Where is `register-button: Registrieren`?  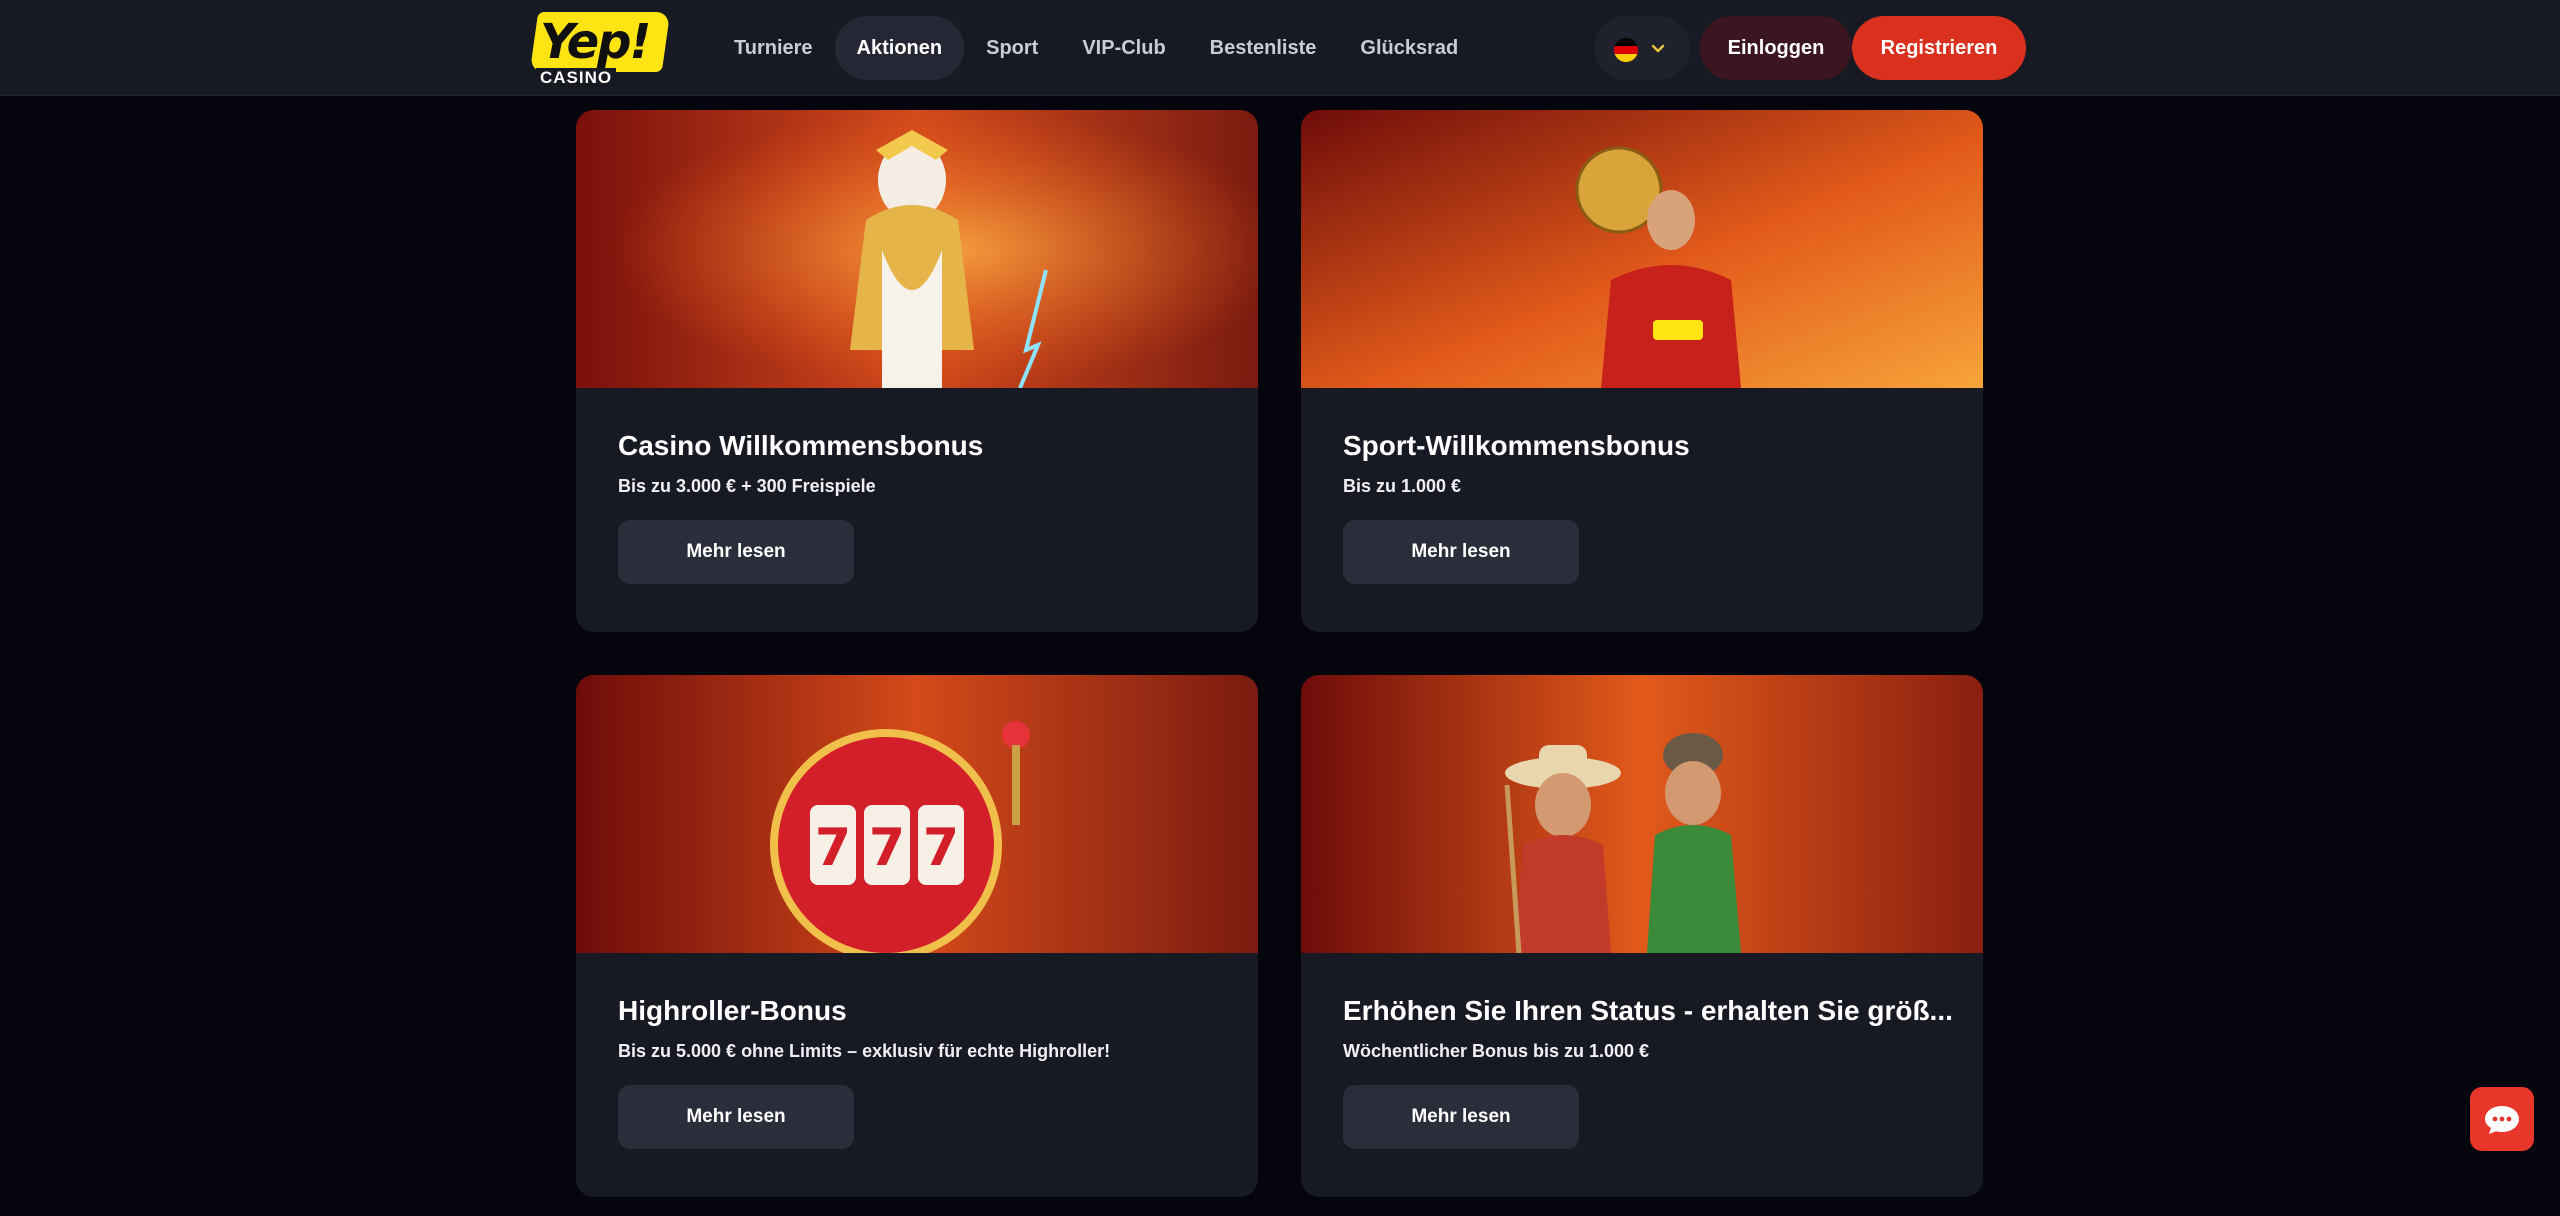
register-button: Registrieren is located at coordinates (1939, 48).